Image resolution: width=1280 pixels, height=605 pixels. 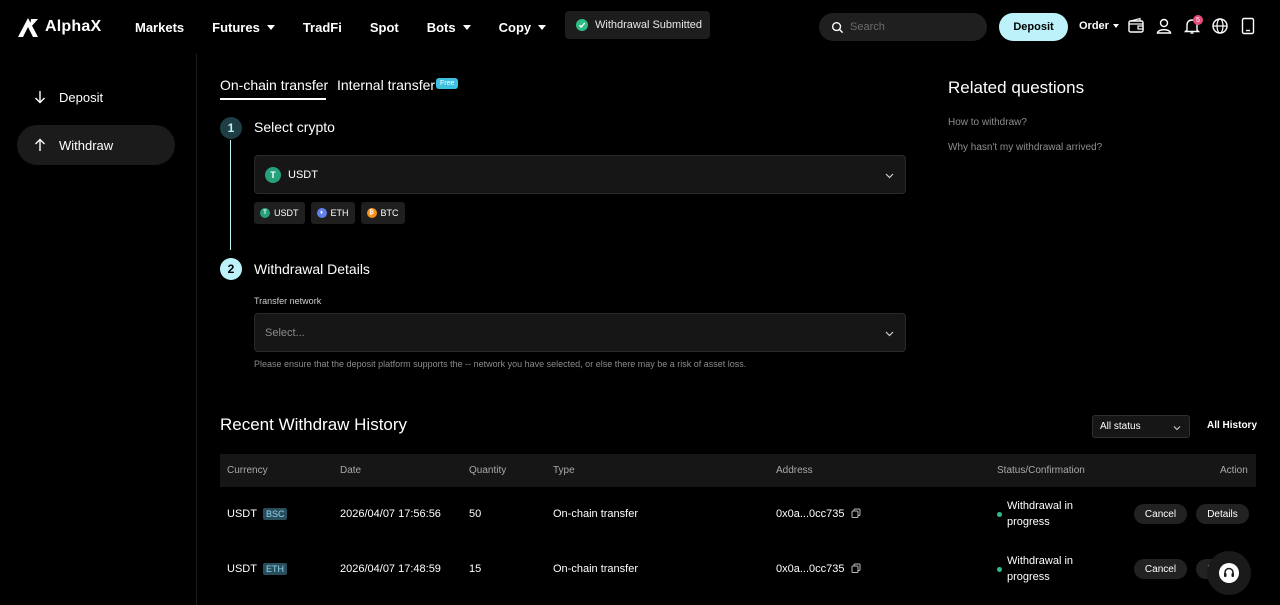 What do you see at coordinates (1041, 470) in the screenshot?
I see `column-header: Status/Confirmation` at bounding box center [1041, 470].